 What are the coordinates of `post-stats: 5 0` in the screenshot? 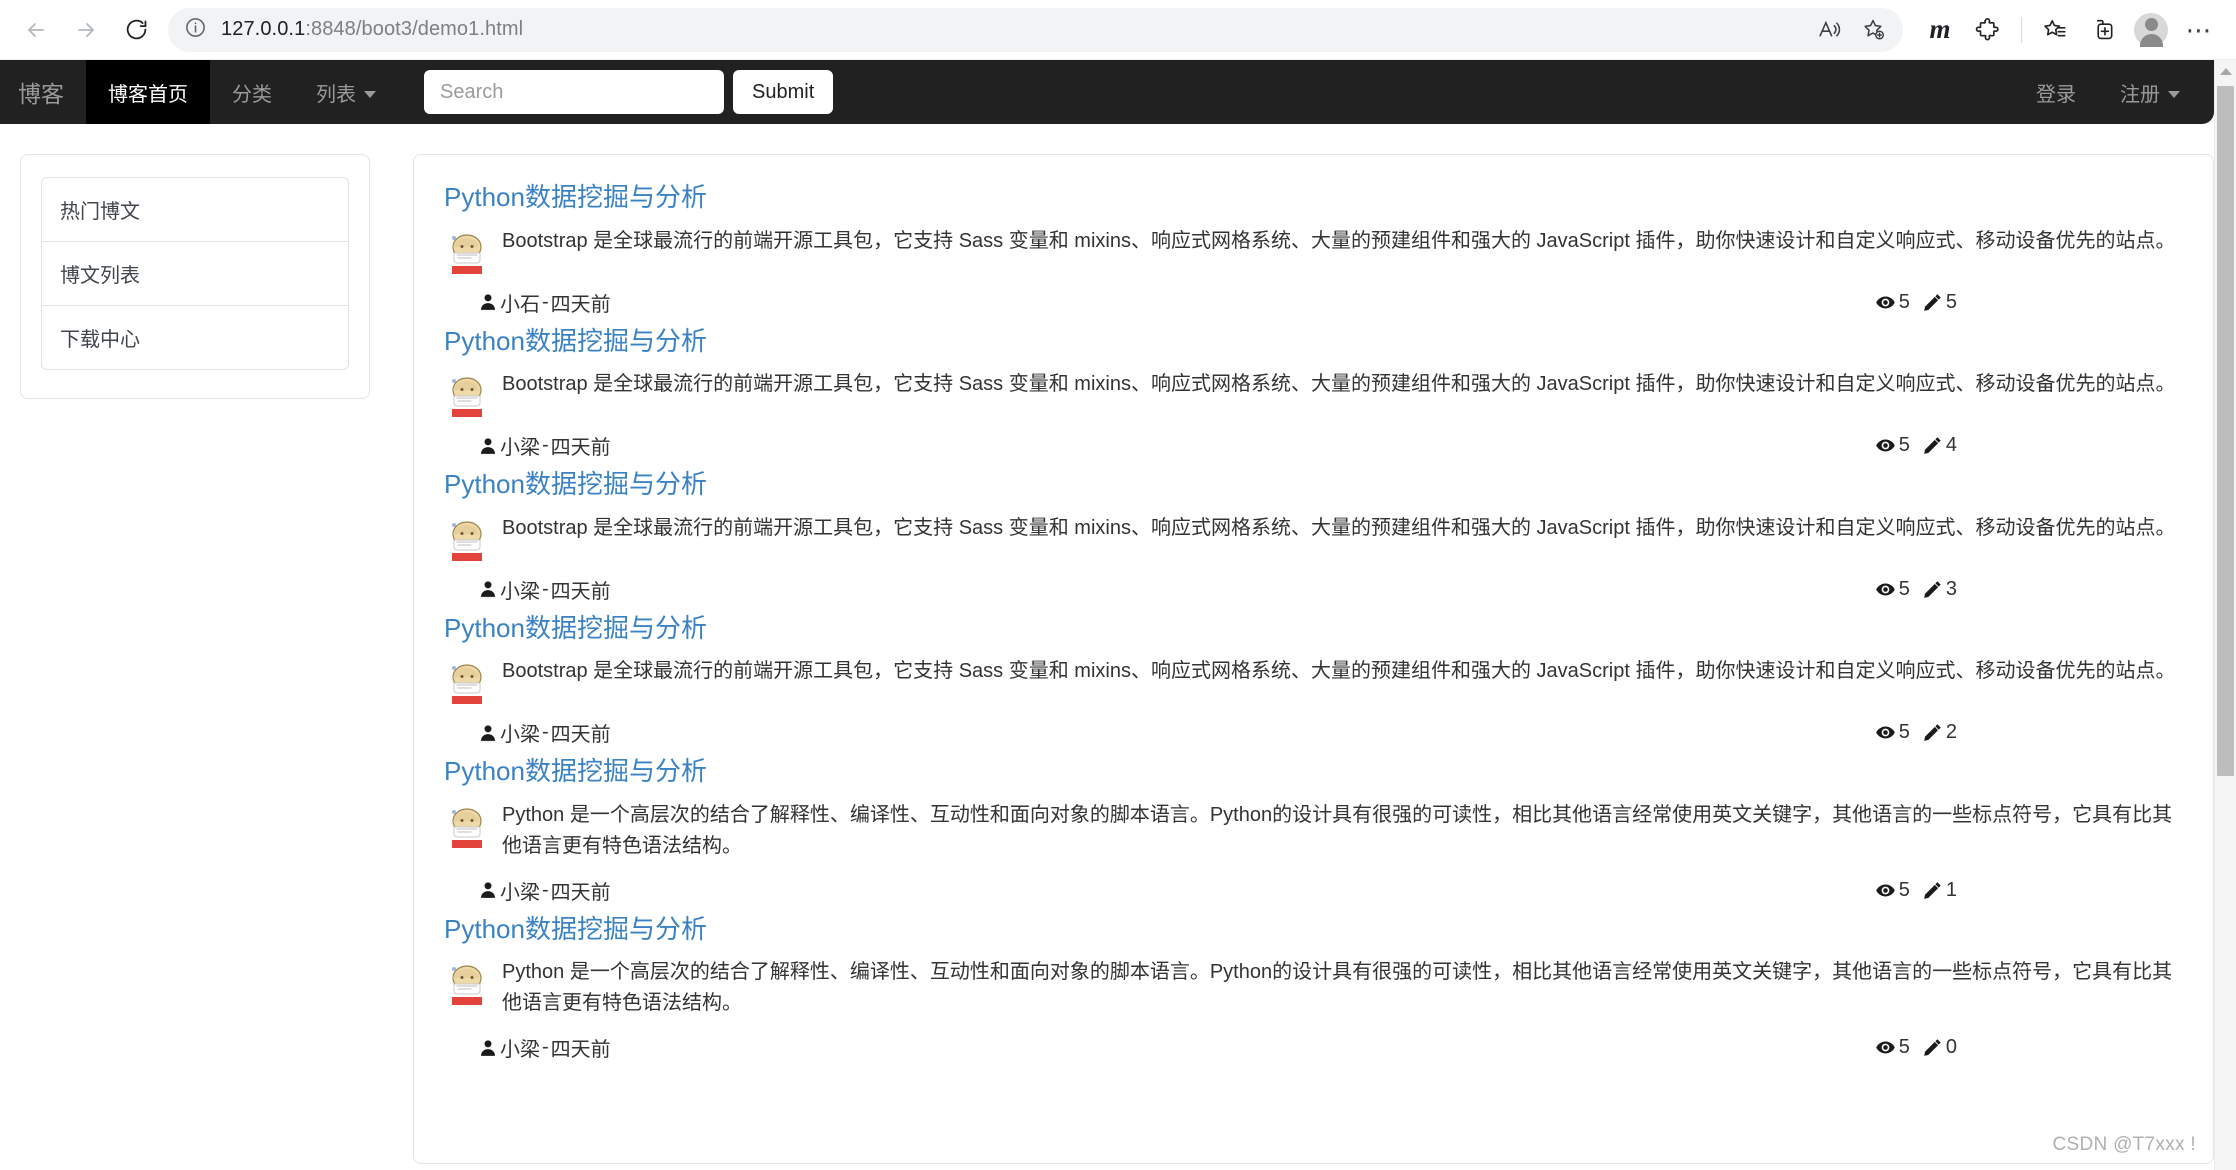 It's located at (1916, 1047).